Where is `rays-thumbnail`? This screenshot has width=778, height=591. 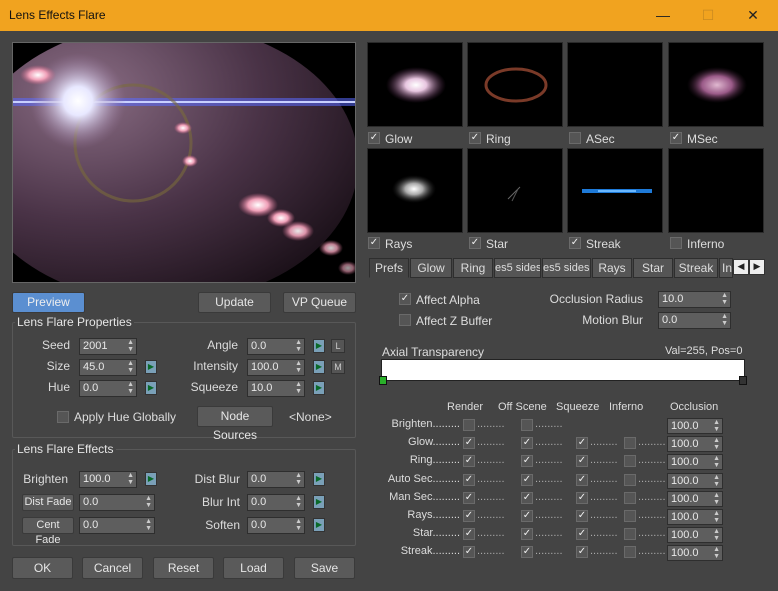
rays-thumbnail is located at coordinates (415, 190).